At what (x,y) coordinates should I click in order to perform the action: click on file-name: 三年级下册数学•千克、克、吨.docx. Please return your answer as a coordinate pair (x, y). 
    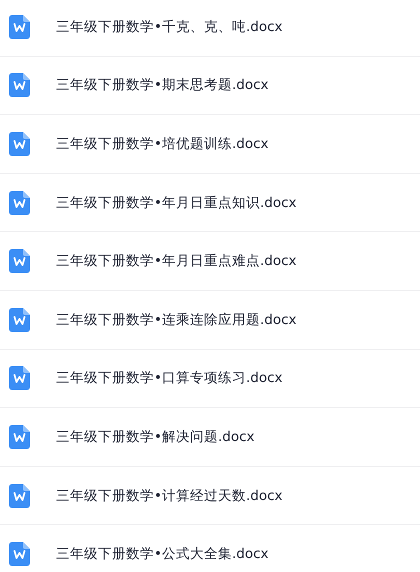
    Looking at the image, I should click on (169, 27).